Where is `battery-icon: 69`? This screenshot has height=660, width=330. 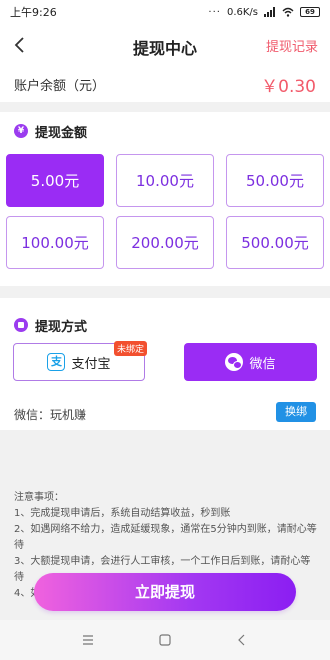
battery-icon: 69 is located at coordinates (310, 12).